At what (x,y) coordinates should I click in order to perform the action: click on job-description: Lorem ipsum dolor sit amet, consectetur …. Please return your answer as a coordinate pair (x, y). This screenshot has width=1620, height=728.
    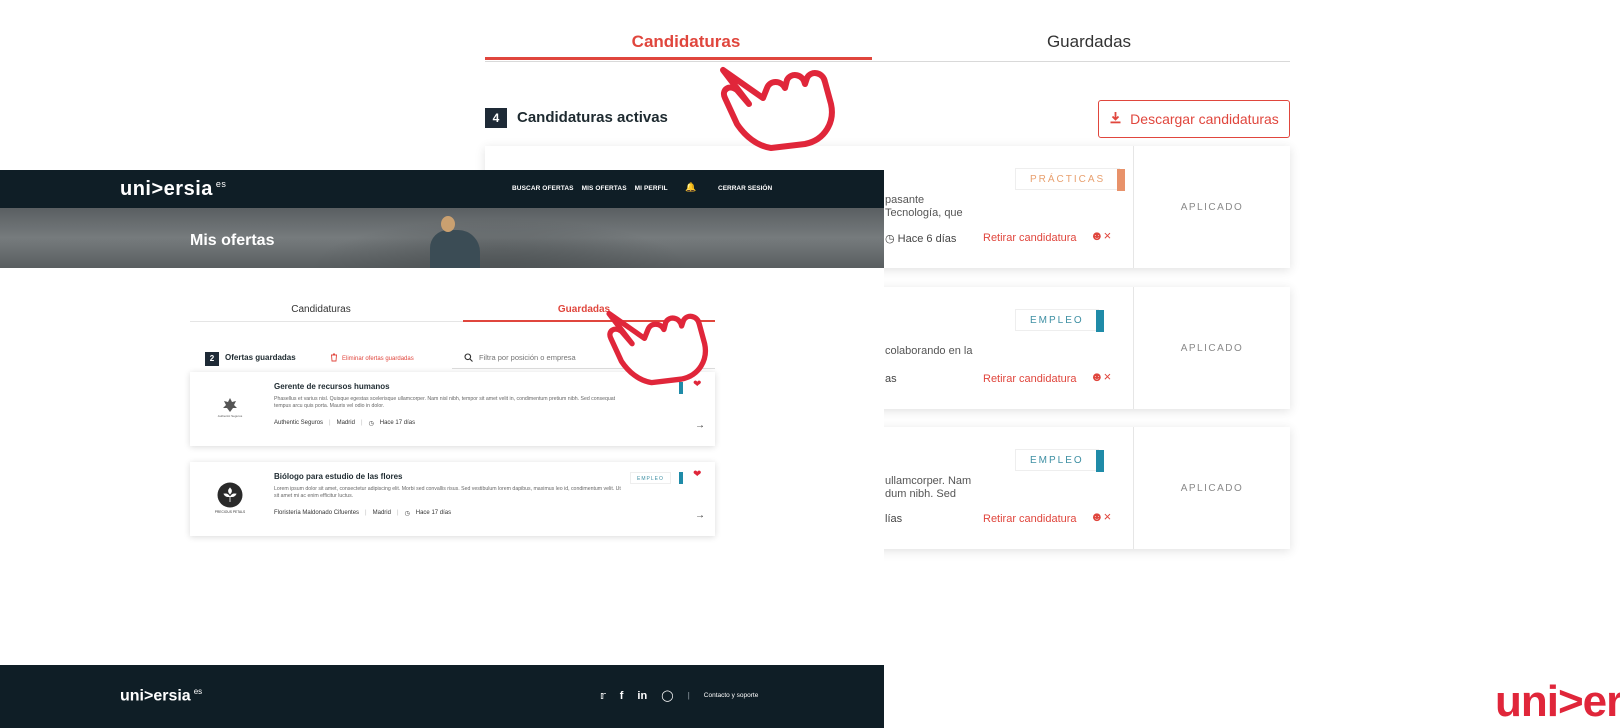
    Looking at the image, I should click on (447, 492).